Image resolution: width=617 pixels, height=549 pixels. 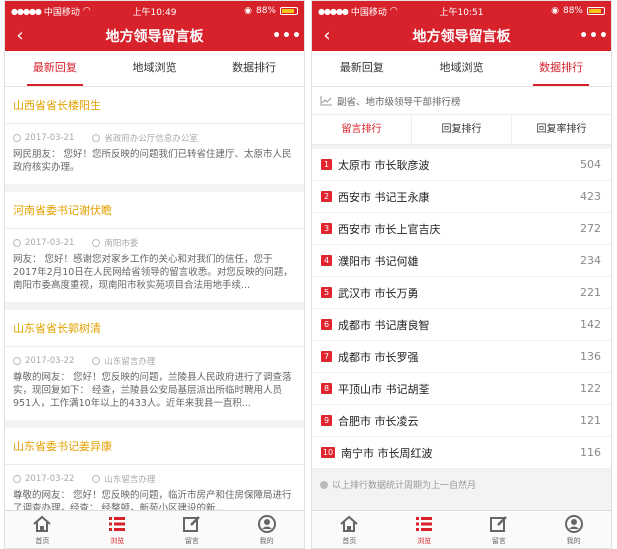 I want to click on rank-badge: 1, so click(x=326, y=164).